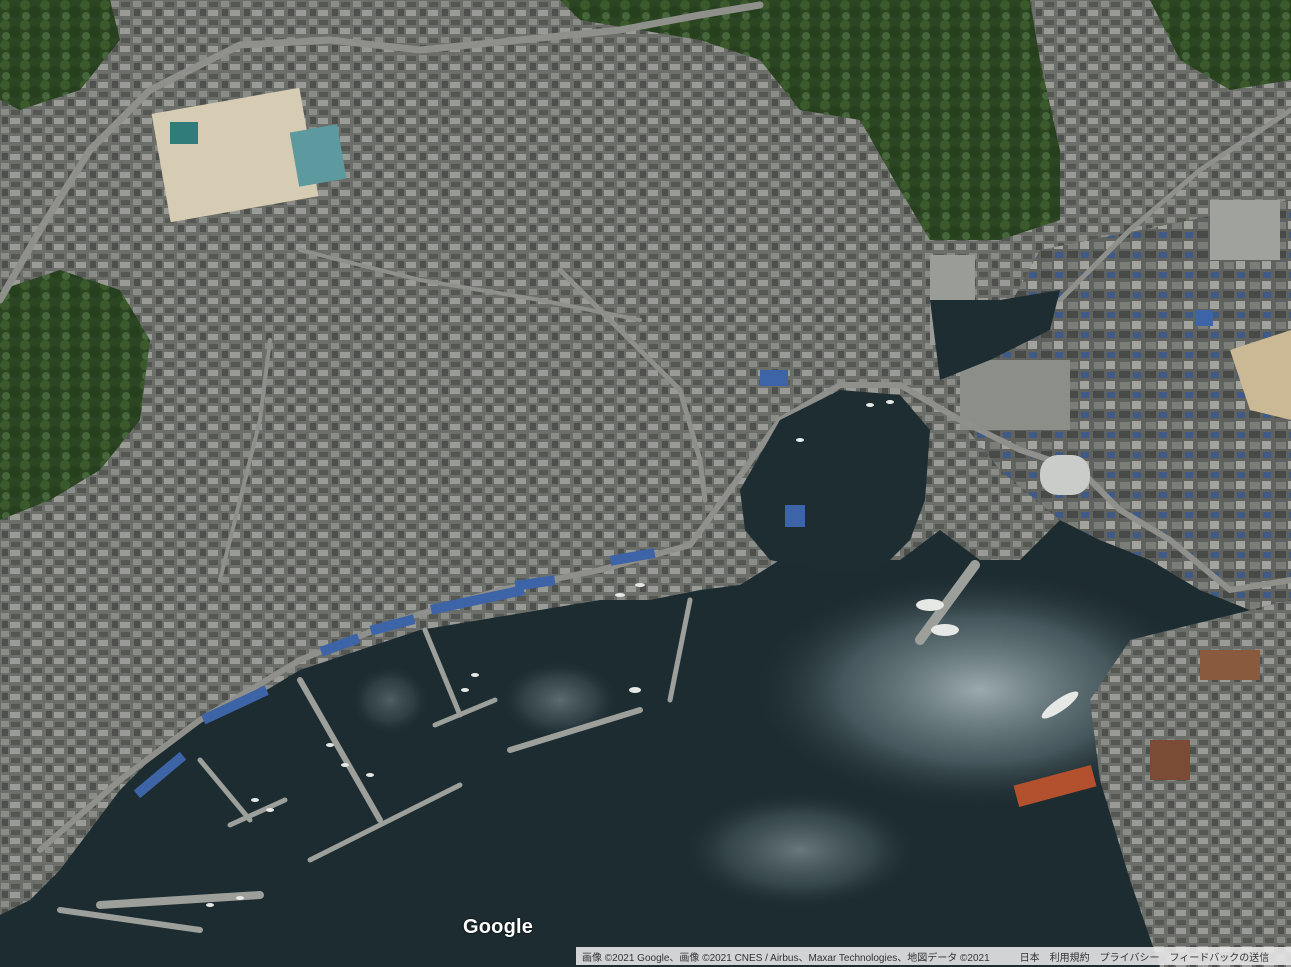  Describe the element at coordinates (1065, 475) in the screenshot. I see `ferry-terminal-roof` at that location.